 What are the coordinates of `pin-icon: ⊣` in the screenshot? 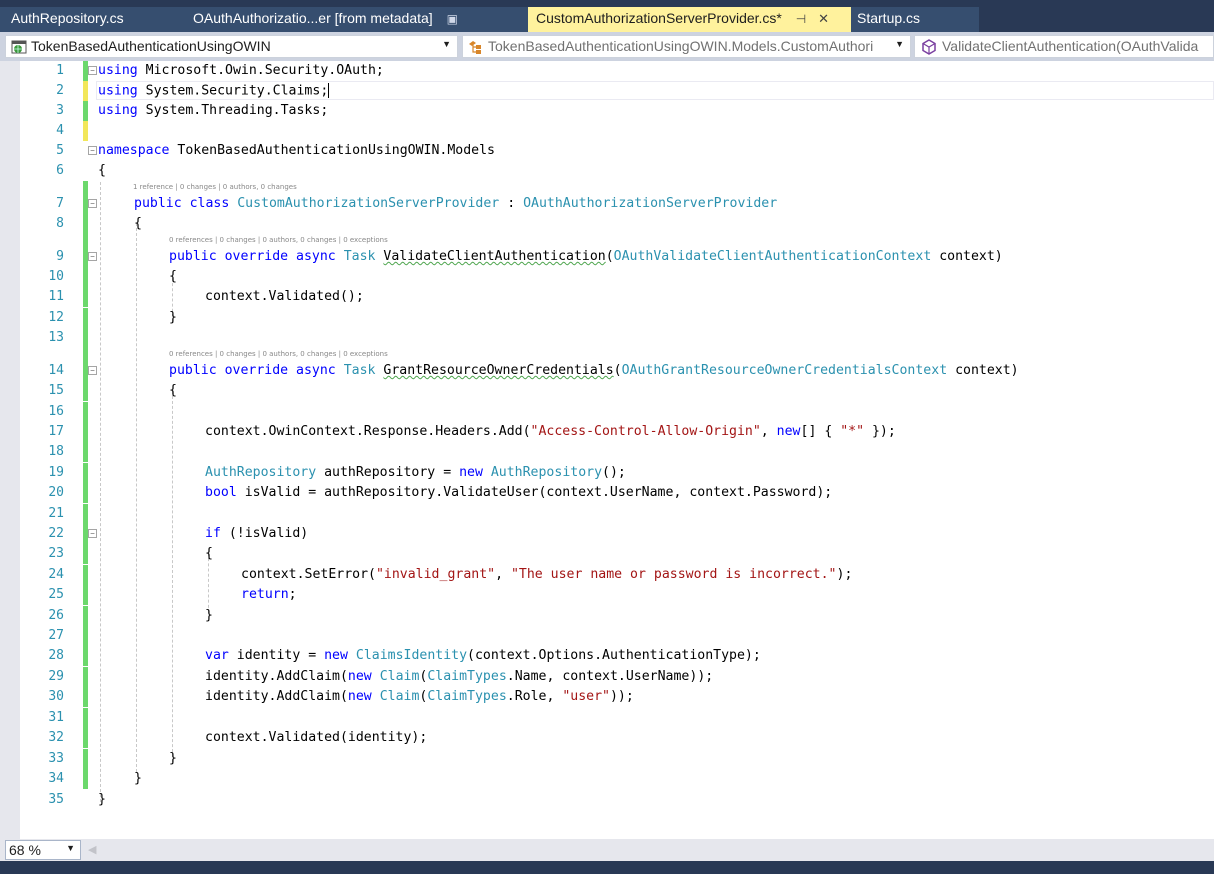 It's located at (801, 19).